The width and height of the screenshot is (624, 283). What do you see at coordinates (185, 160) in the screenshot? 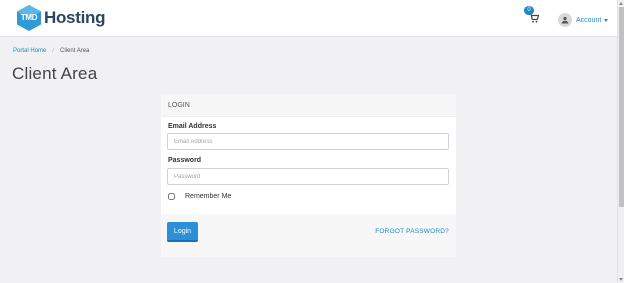
I see `password-label: Password` at bounding box center [185, 160].